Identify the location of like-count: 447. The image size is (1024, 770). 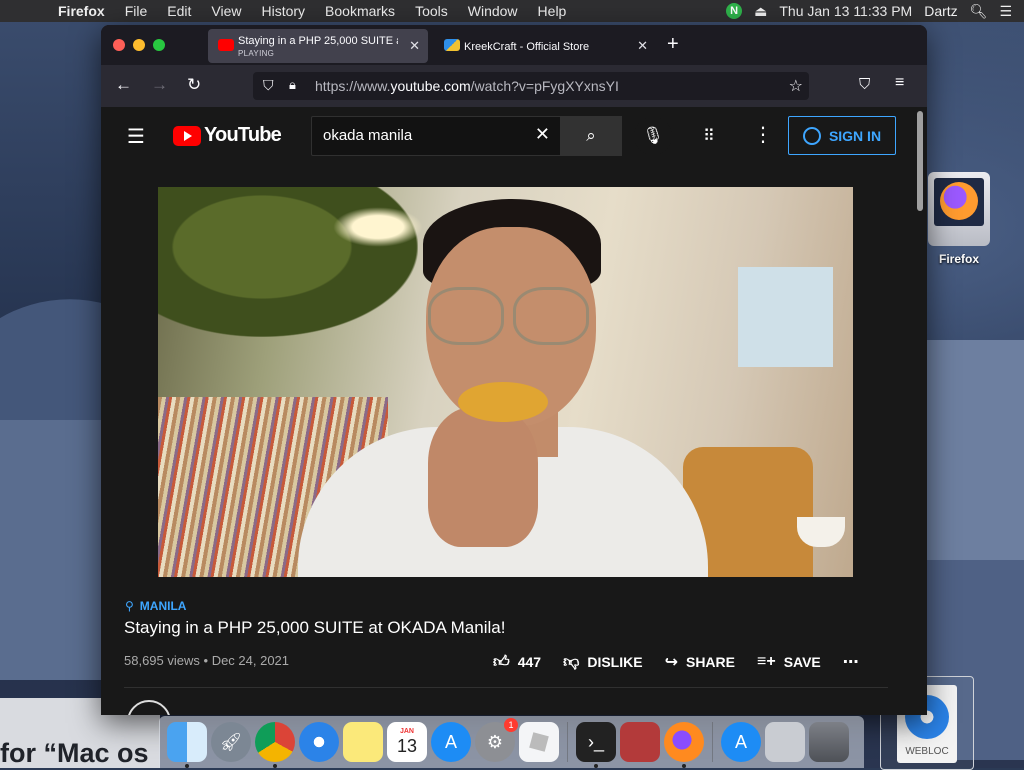
(529, 662).